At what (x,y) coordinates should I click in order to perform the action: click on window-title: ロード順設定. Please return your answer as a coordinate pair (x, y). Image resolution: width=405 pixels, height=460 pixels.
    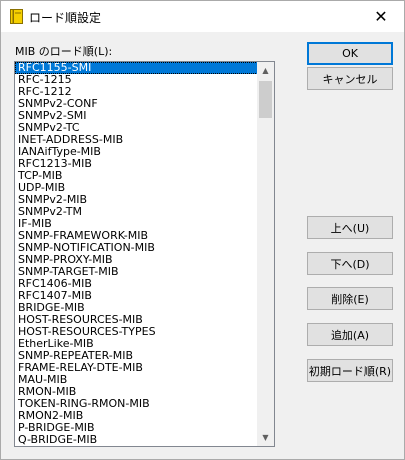
    Looking at the image, I should click on (65, 18).